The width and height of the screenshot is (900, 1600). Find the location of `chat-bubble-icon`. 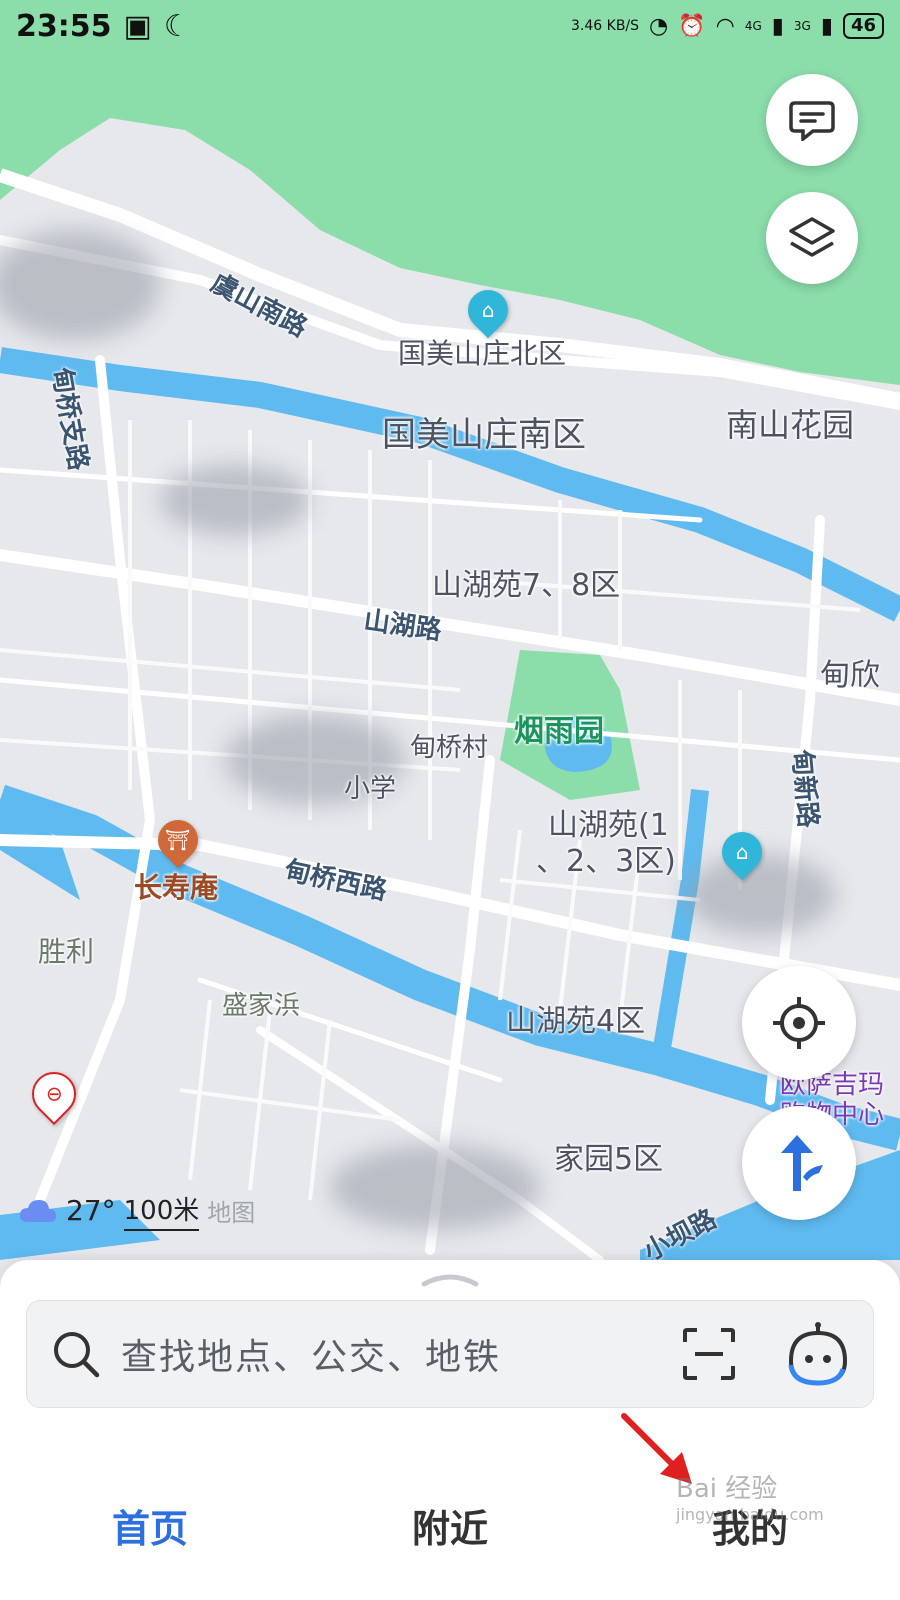

chat-bubble-icon is located at coordinates (812, 121).